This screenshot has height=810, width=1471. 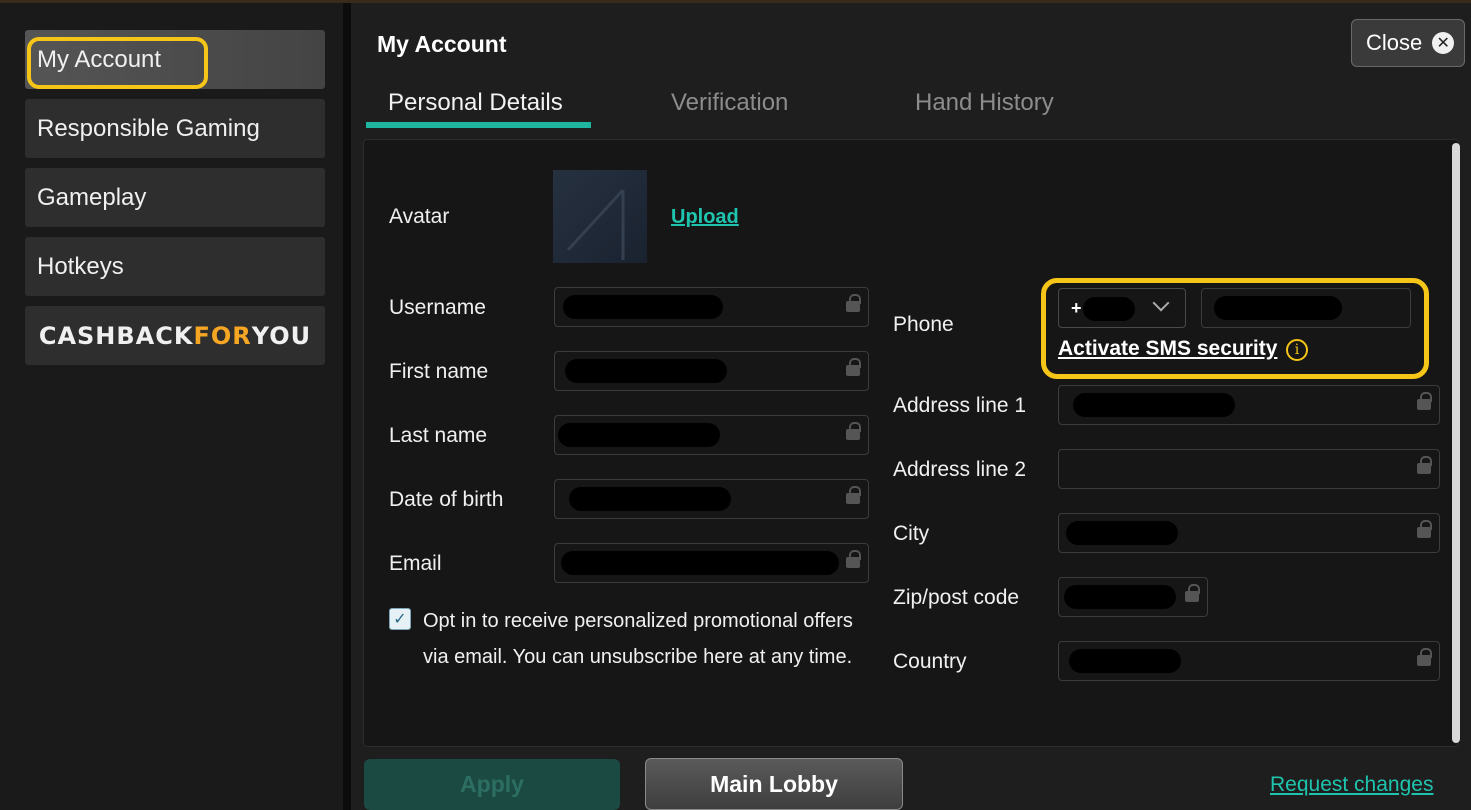 I want to click on info-icon: i, so click(x=1297, y=350).